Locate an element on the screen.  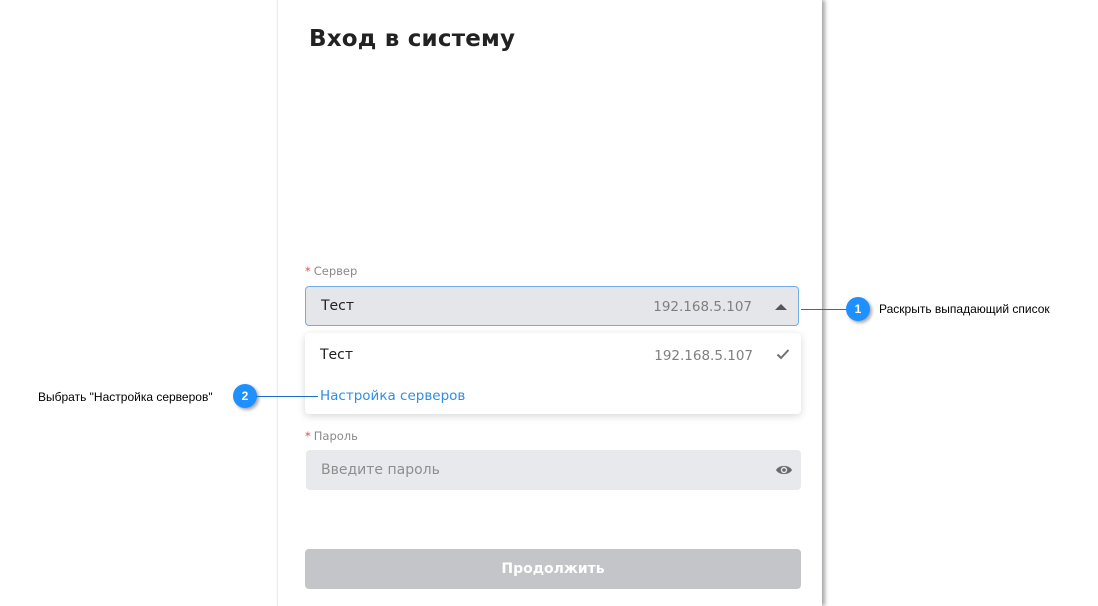
server-option-name: Тест is located at coordinates (337, 355).